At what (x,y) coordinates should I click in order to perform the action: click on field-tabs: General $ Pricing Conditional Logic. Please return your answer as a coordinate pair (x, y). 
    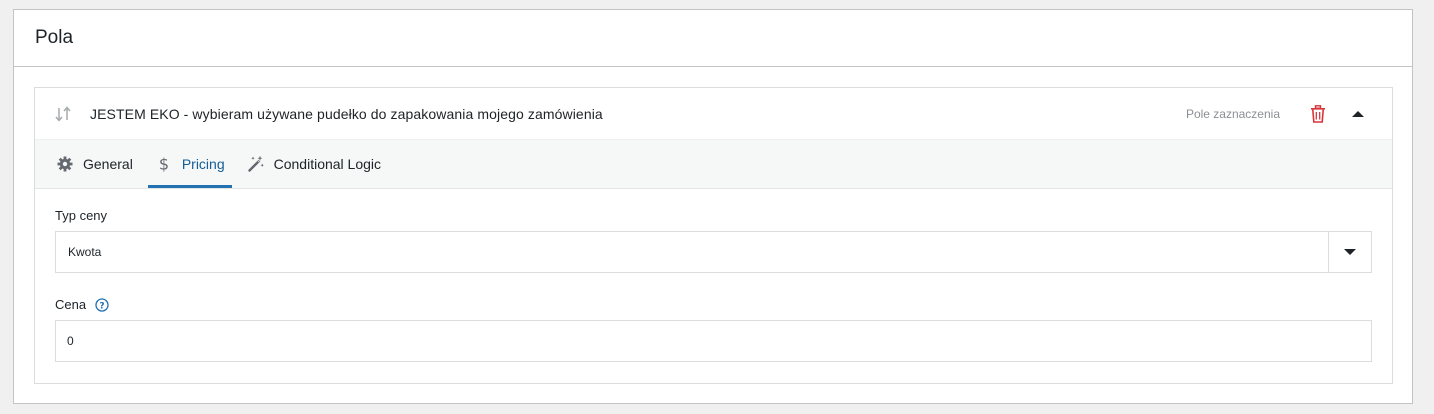
    Looking at the image, I should click on (713, 164).